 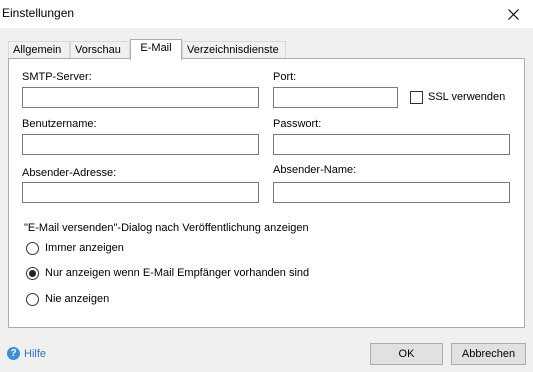 What do you see at coordinates (32, 299) in the screenshot?
I see `radio-never-show` at bounding box center [32, 299].